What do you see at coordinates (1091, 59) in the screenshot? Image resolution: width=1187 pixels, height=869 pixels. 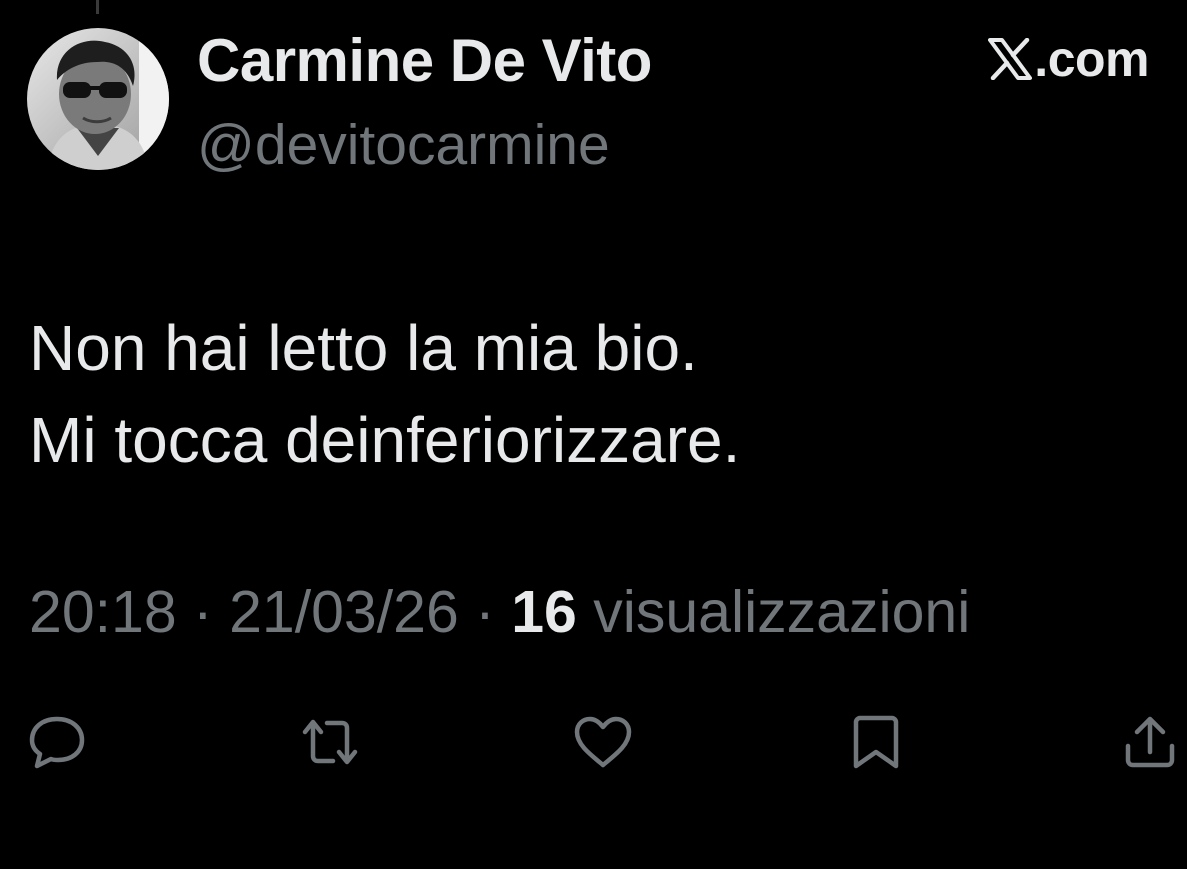 I see `source-domain: .com` at bounding box center [1091, 59].